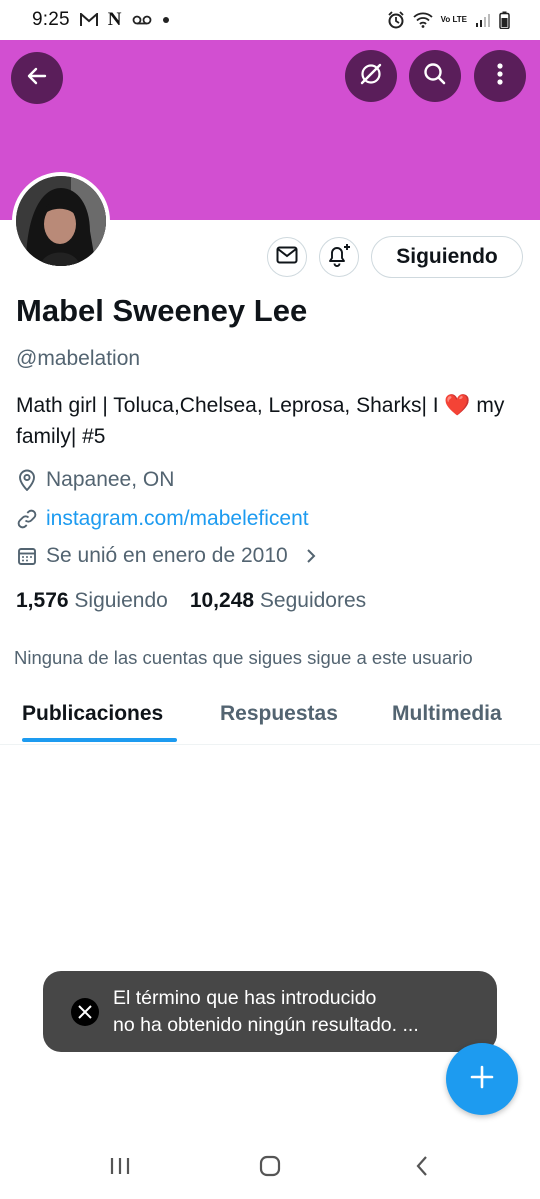 The width and height of the screenshot is (540, 1199). I want to click on grok-button, so click(371, 76).